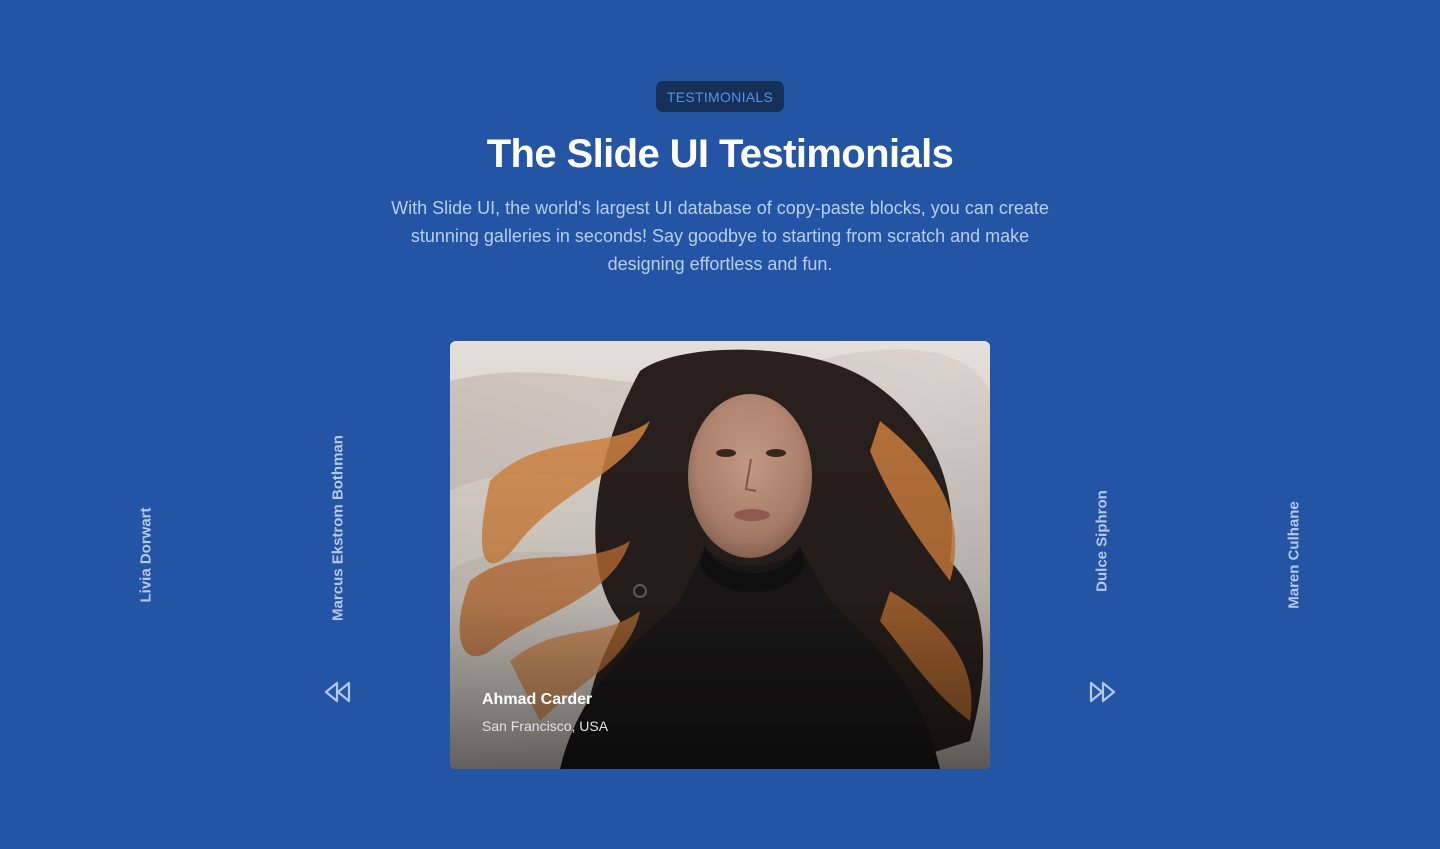 This screenshot has width=1440, height=849. I want to click on next-button, so click(1102, 692).